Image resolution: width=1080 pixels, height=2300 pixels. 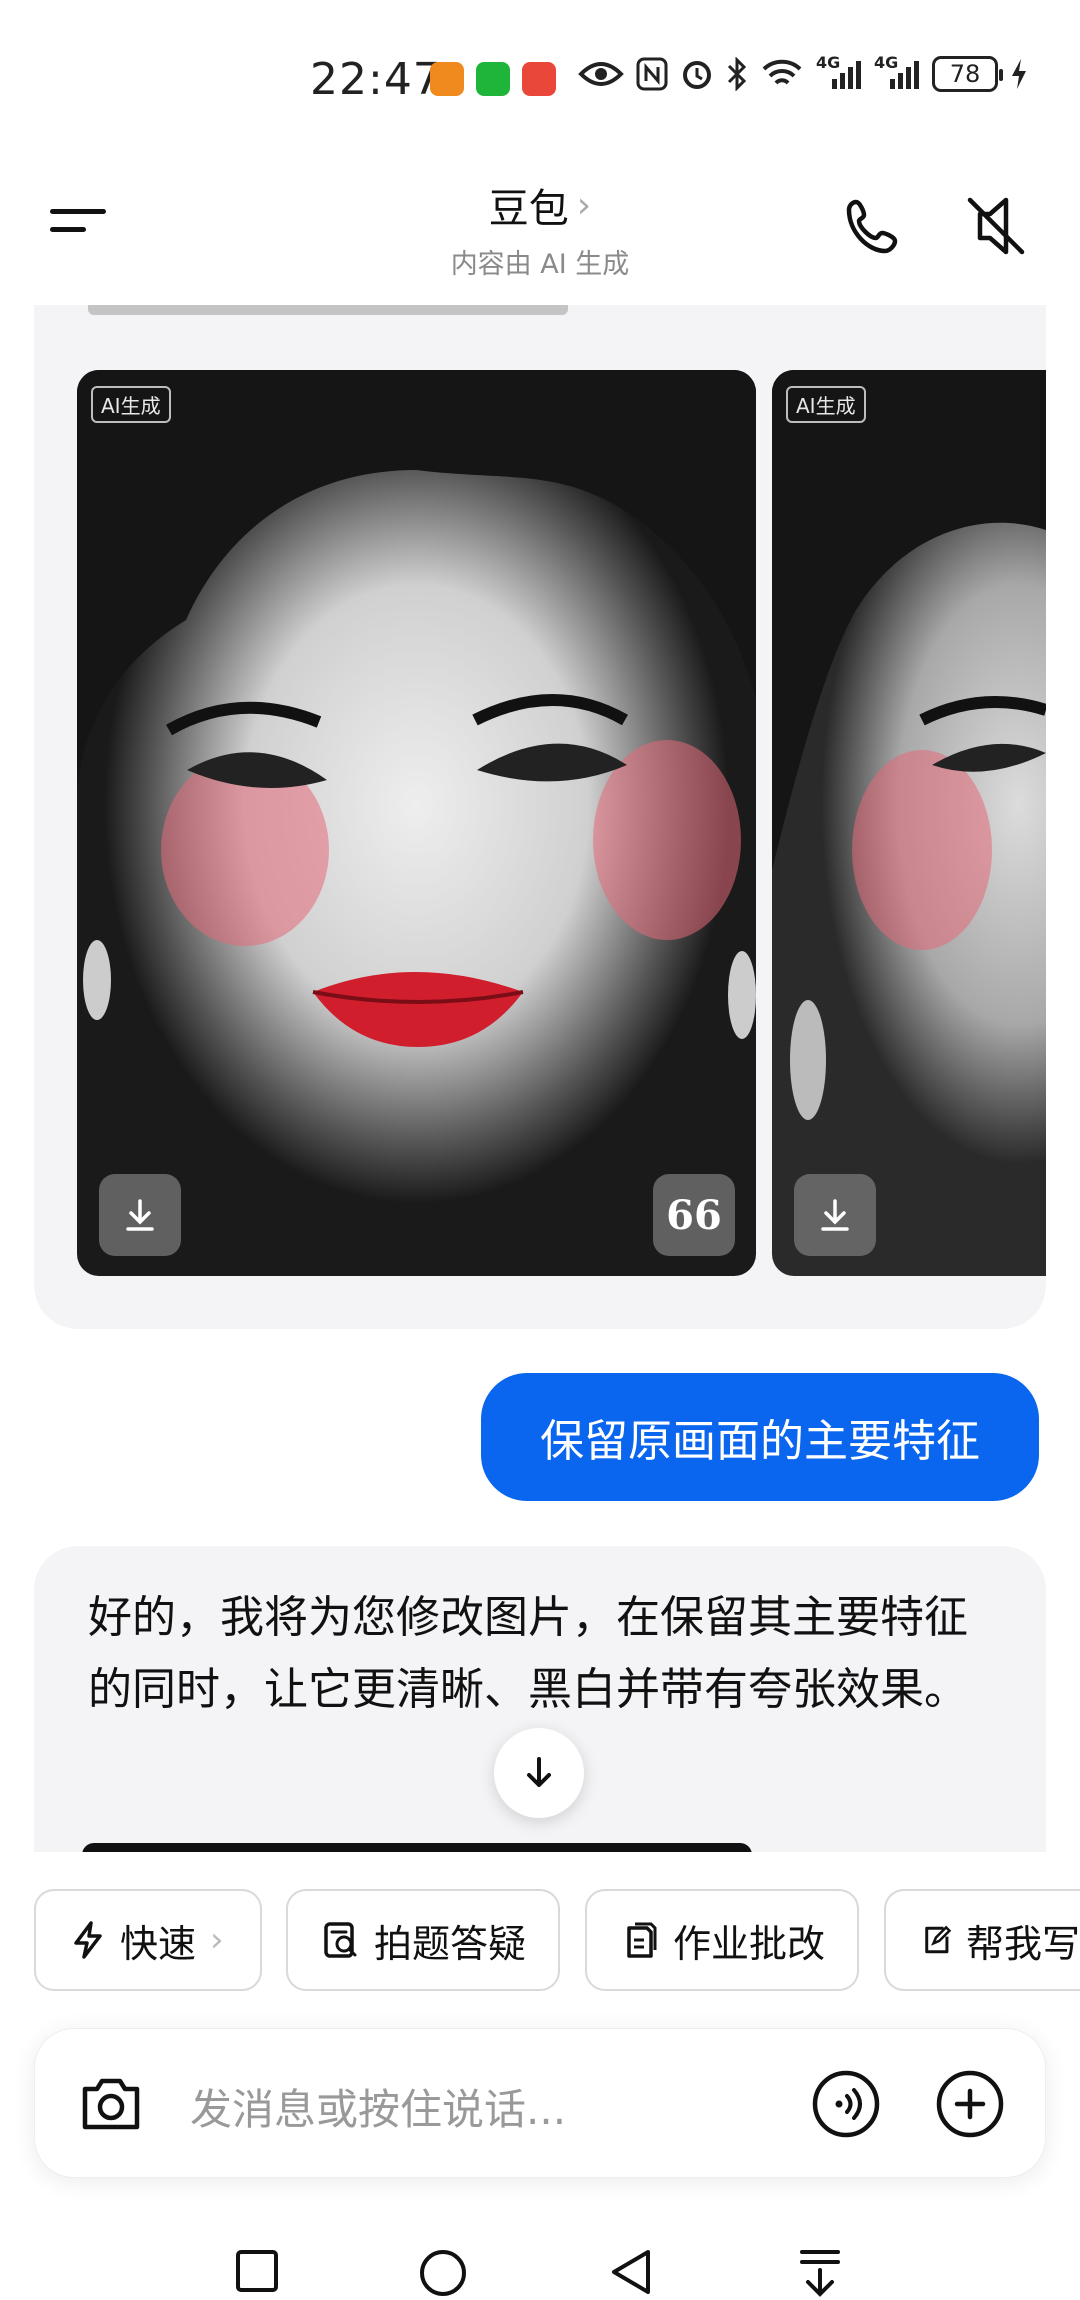 I want to click on quick-action-homework: 作业批改, so click(x=722, y=1940).